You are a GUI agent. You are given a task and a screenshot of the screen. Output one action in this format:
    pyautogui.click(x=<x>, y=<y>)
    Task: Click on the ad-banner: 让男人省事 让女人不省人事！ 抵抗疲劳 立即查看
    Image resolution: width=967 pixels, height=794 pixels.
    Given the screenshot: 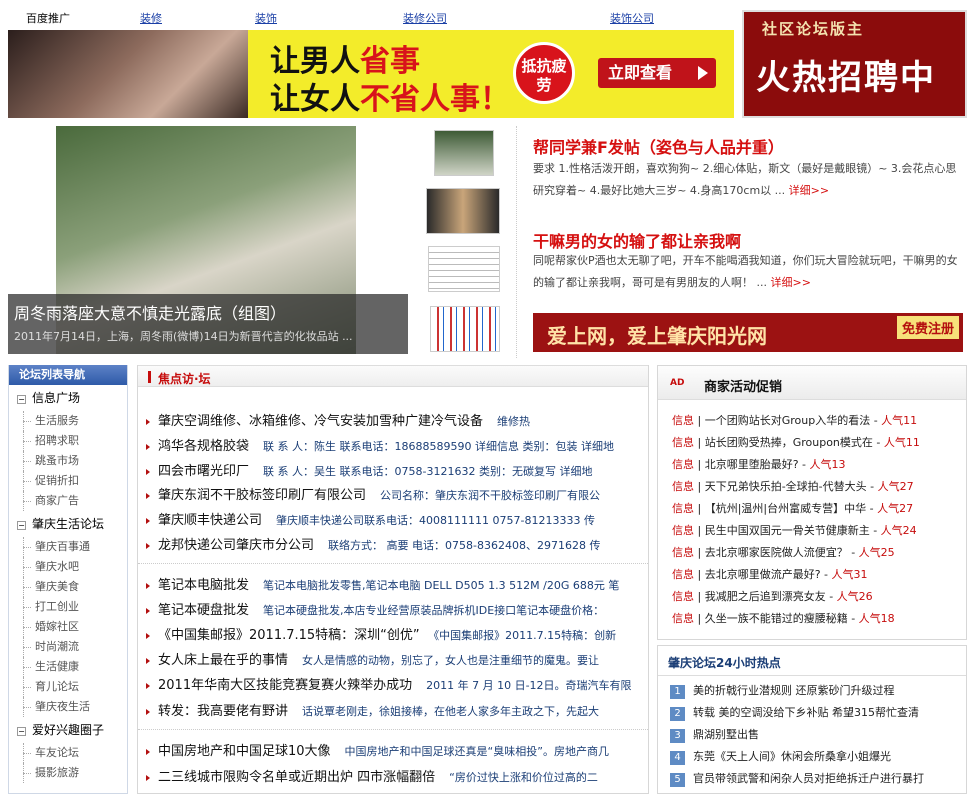 What is the action you would take?
    pyautogui.click(x=371, y=74)
    